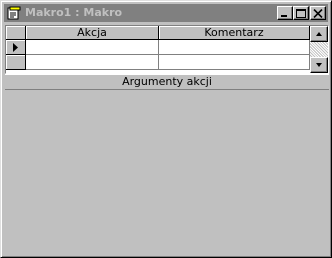 The image size is (332, 258). Describe the element at coordinates (285, 13) in the screenshot. I see `minimize-button` at that location.